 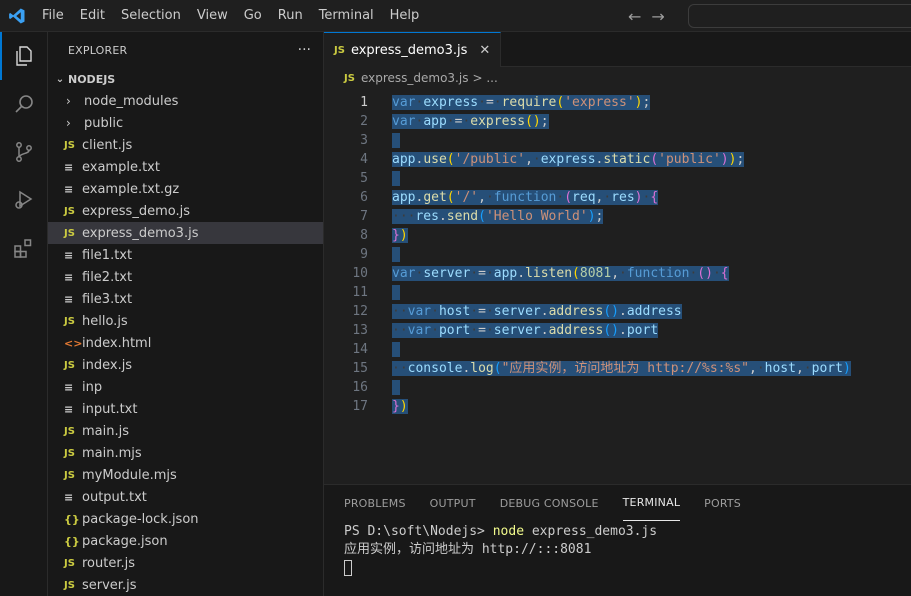 What do you see at coordinates (634, 16) in the screenshot?
I see `back-arrow-icon: ←` at bounding box center [634, 16].